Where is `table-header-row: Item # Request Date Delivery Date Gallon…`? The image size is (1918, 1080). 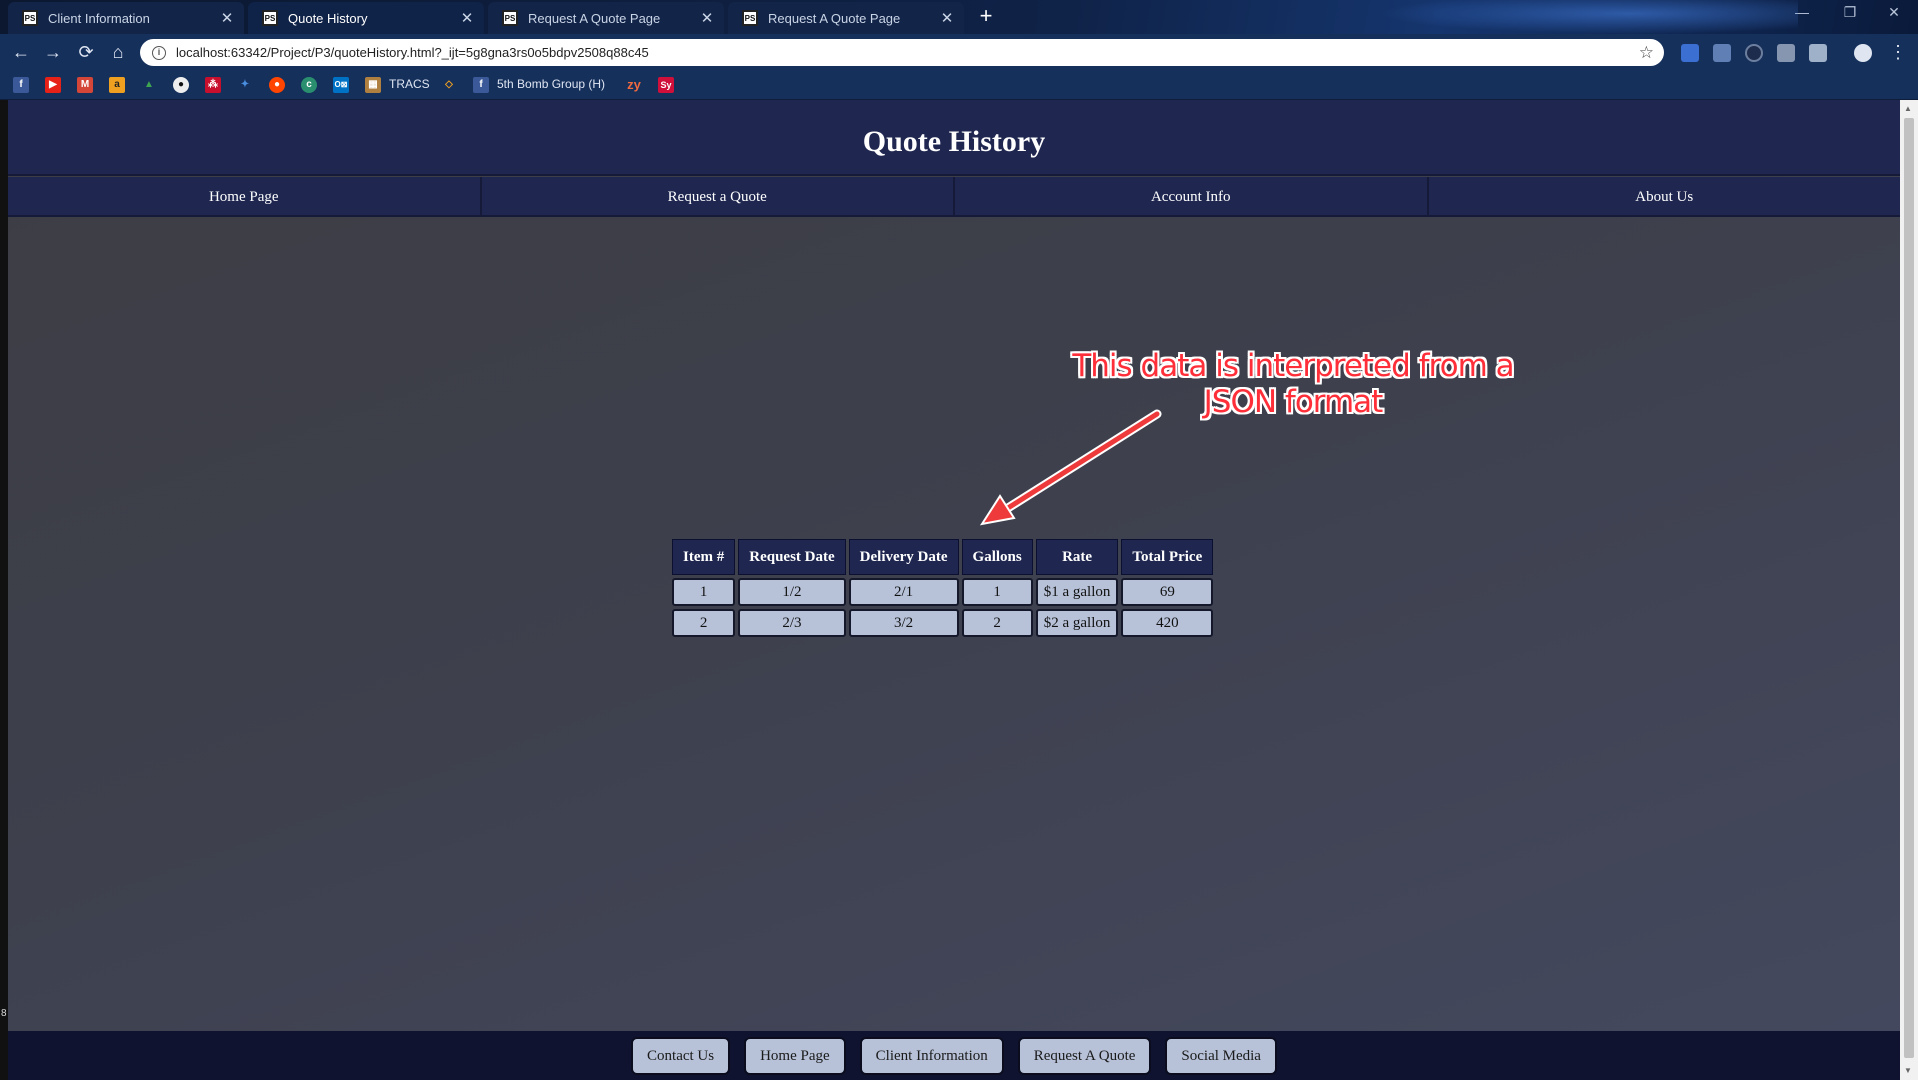
table-header-row: Item # Request Date Delivery Date Gallon… is located at coordinates (943, 557).